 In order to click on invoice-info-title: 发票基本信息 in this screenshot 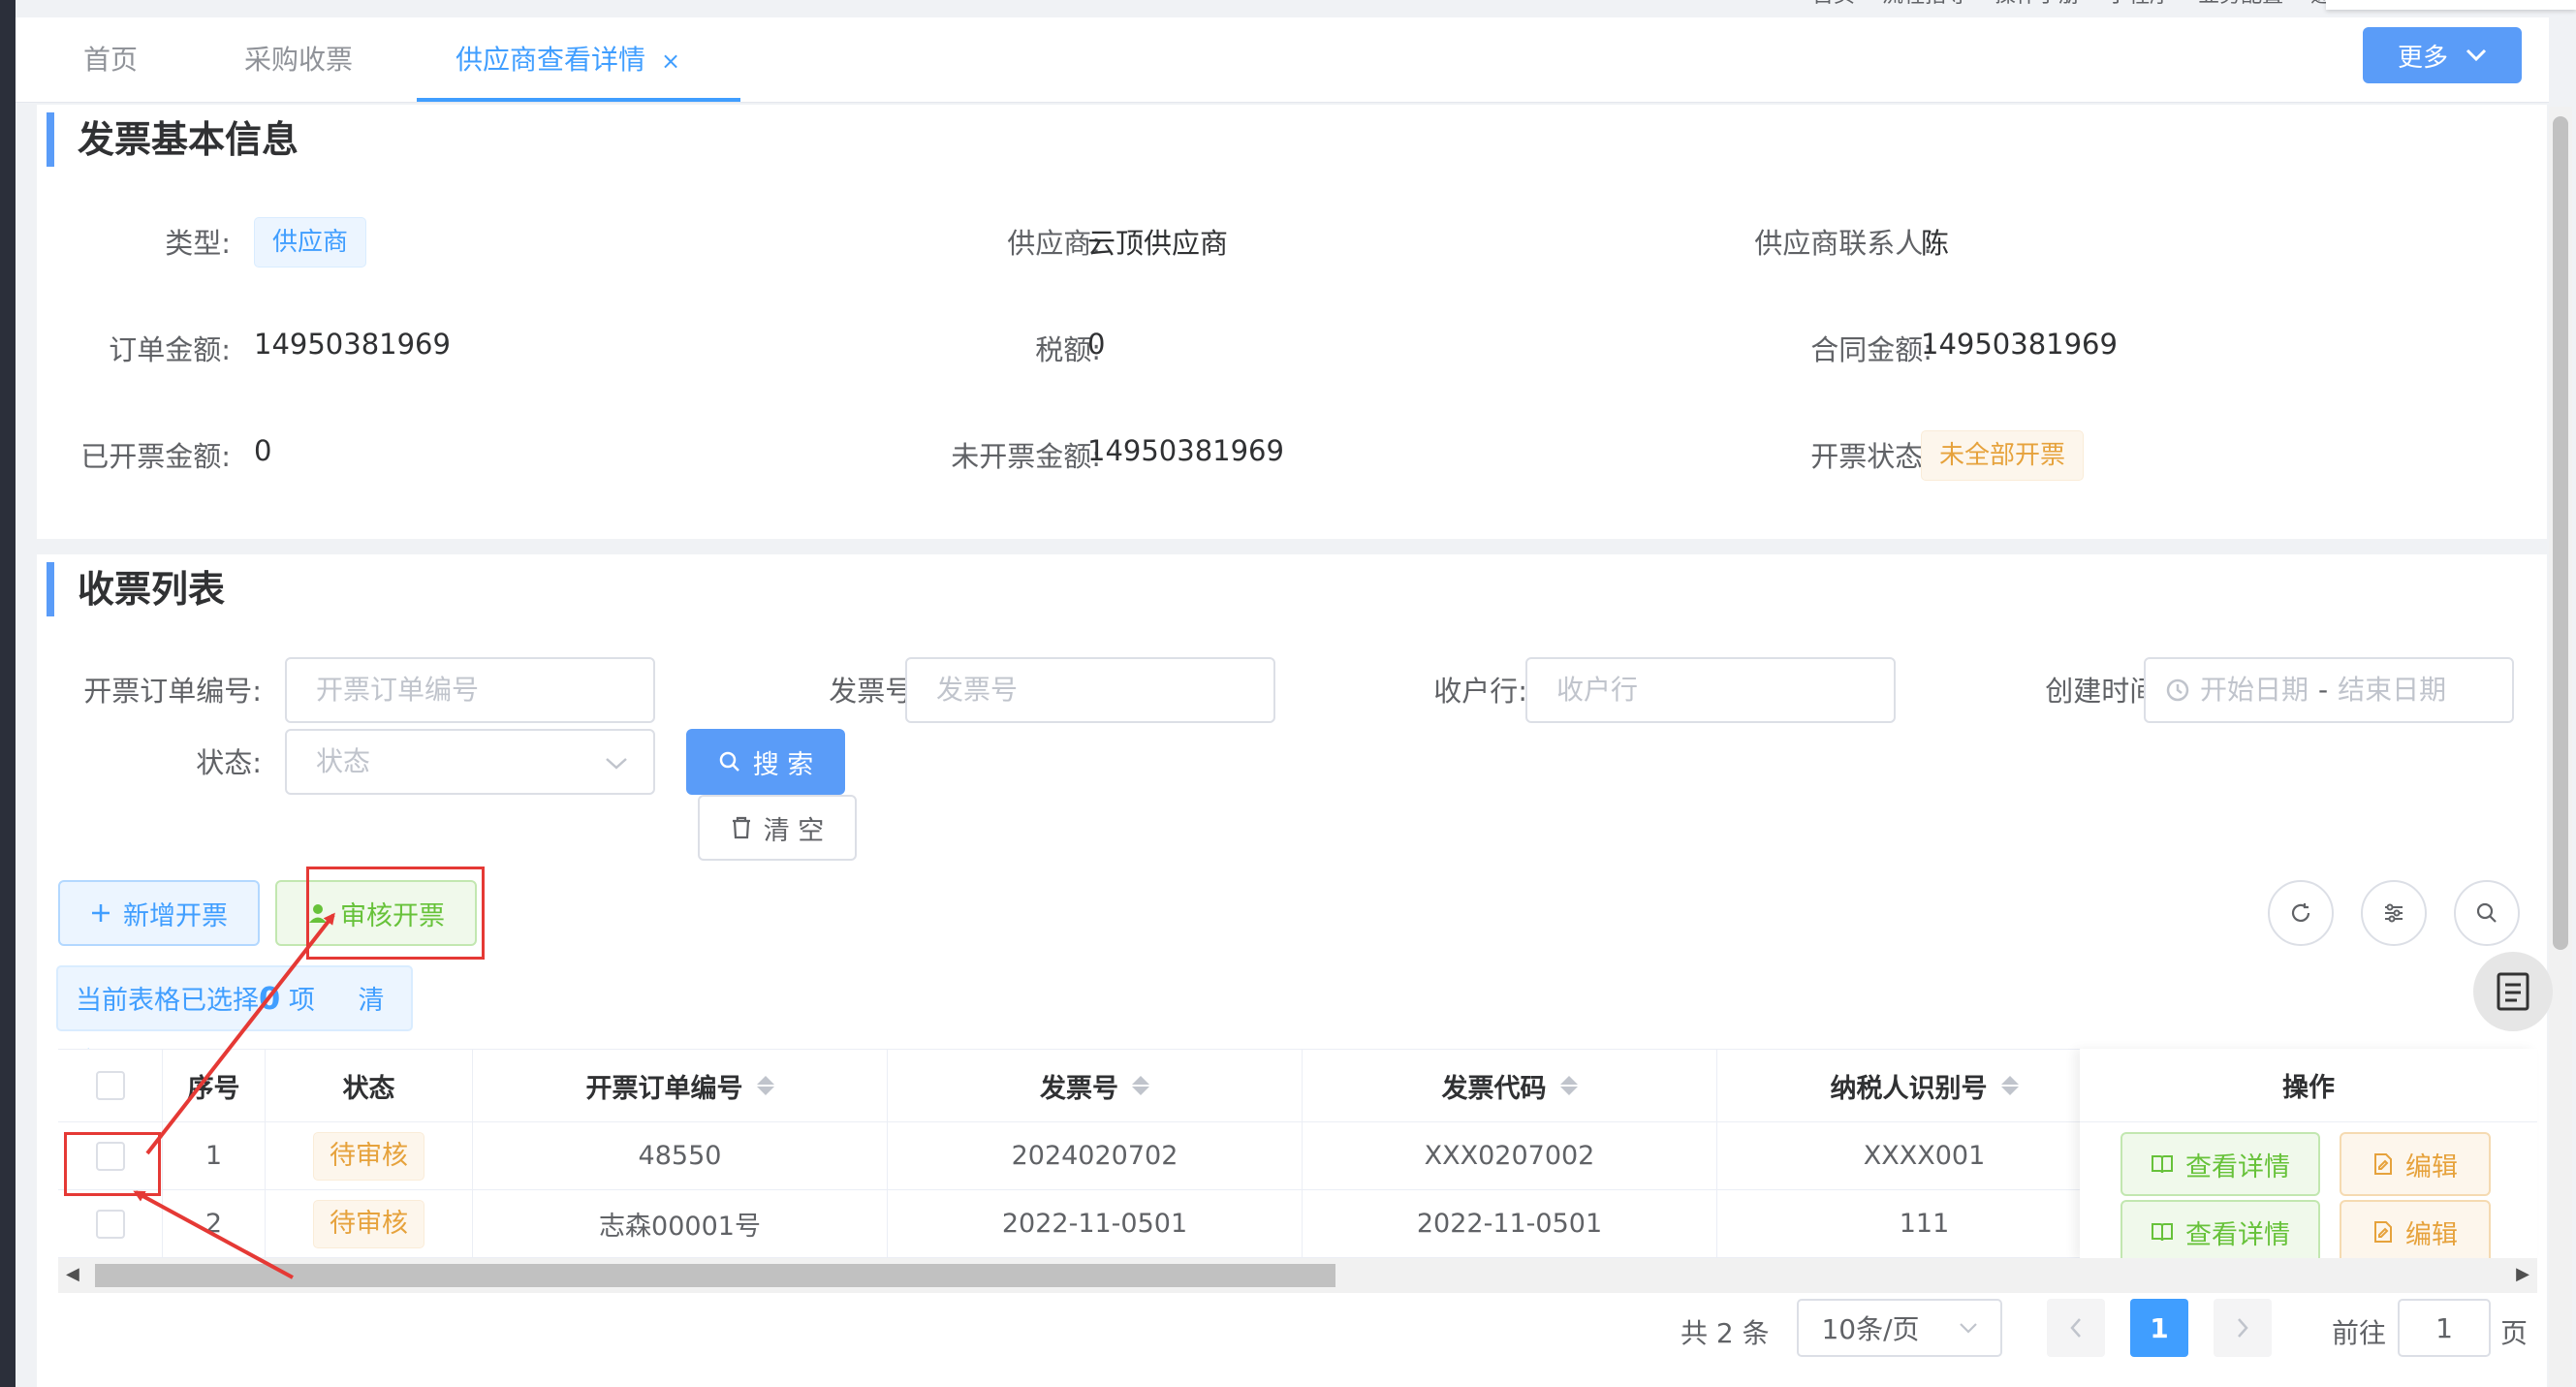, I will do `click(172, 139)`.